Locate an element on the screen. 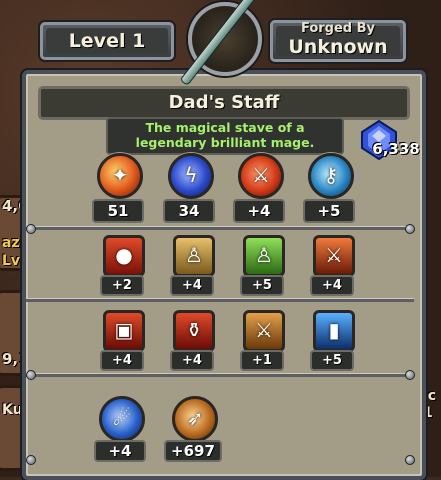 The height and width of the screenshot is (480, 441). poison-figure-icon: ♙ is located at coordinates (264, 256).